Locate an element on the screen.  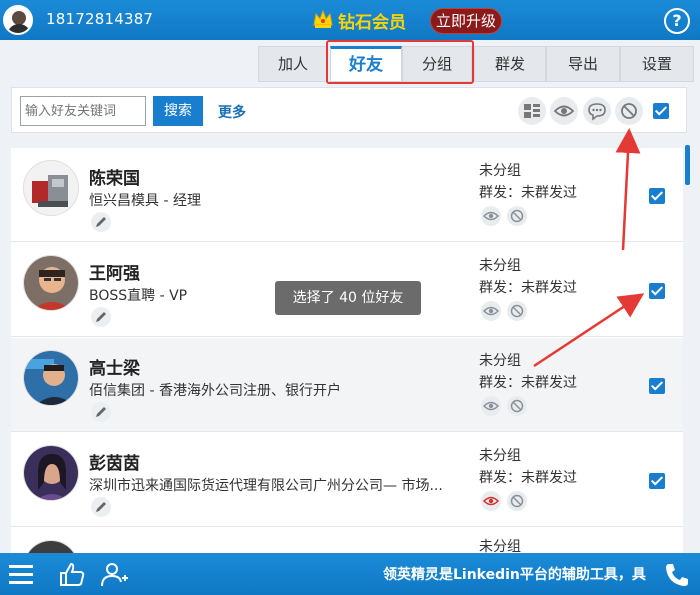
menu-icon is located at coordinates (21, 574).